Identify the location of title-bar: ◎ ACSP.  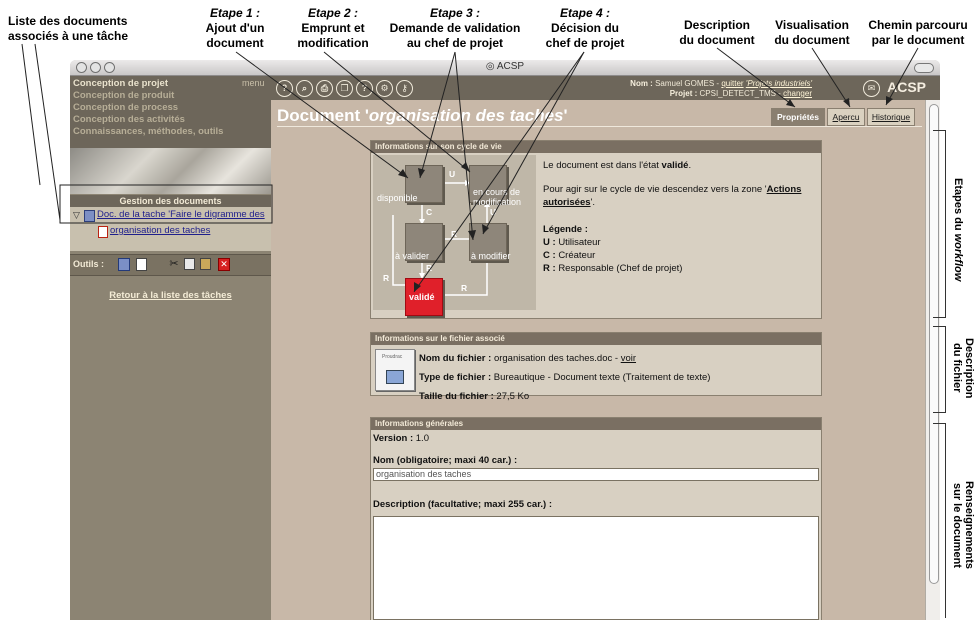
(505, 68).